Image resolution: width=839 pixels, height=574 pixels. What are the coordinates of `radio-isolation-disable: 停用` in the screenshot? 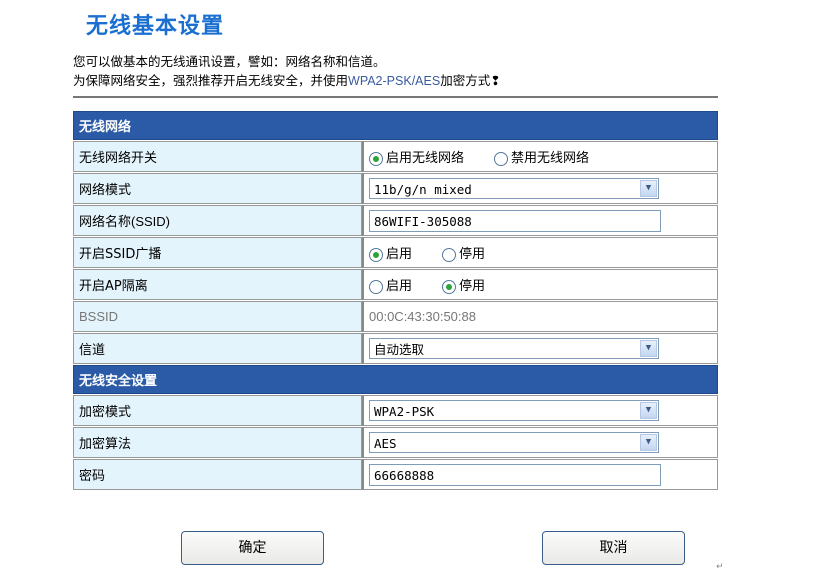 It's located at (463, 284).